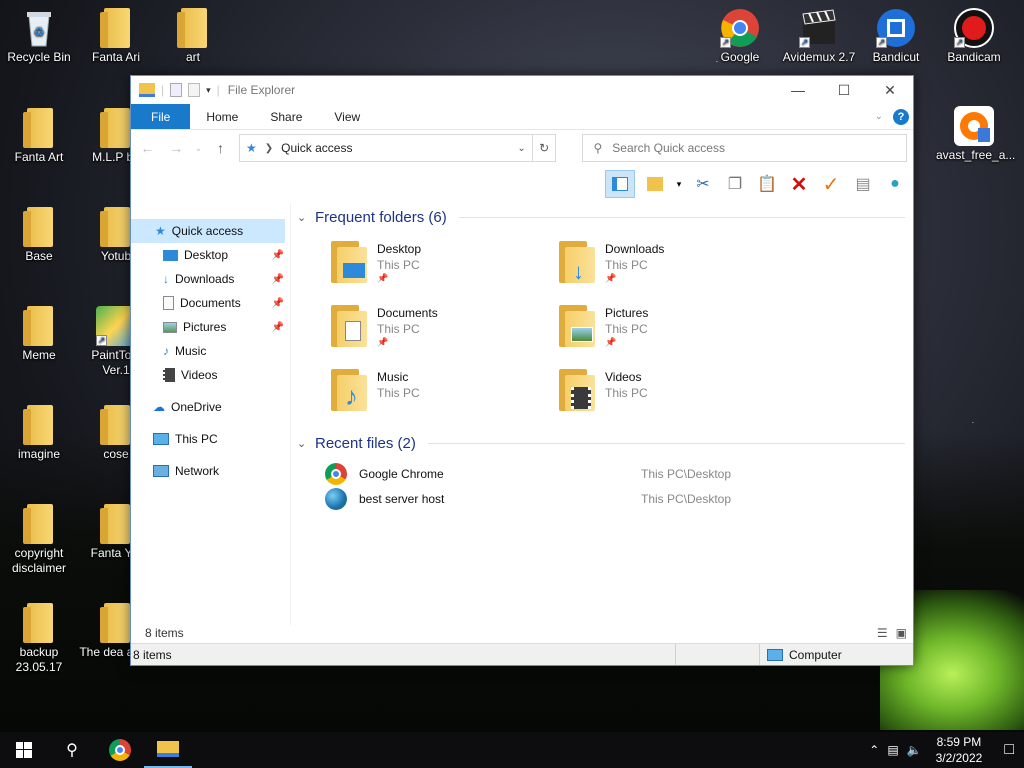 The width and height of the screenshot is (1024, 768). Describe the element at coordinates (901, 633) in the screenshot. I see `large-icons-view-icon: ▣` at that location.